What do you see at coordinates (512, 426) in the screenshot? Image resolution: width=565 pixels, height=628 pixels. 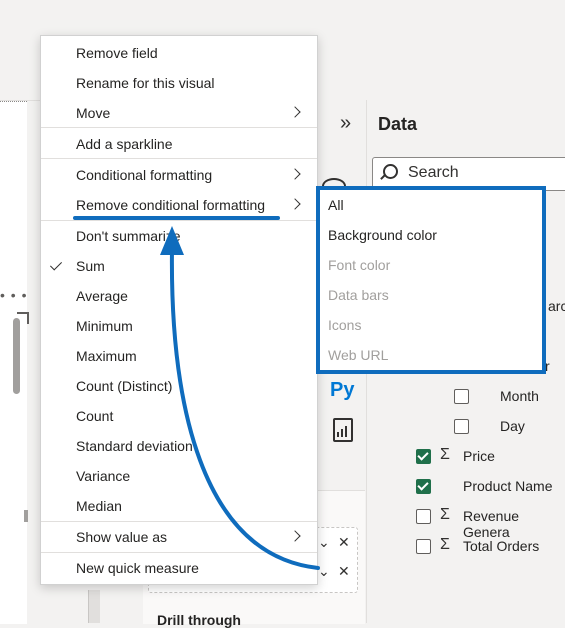 I see `field-label-day: Day` at bounding box center [512, 426].